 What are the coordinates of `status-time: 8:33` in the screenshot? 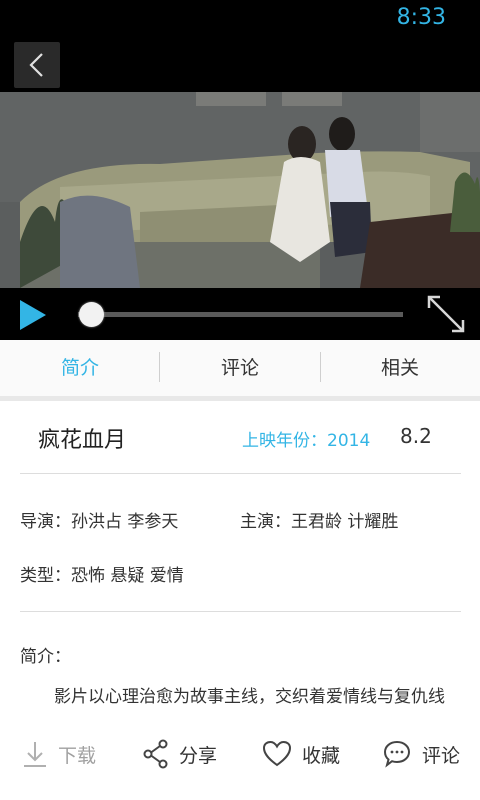 It's located at (421, 17).